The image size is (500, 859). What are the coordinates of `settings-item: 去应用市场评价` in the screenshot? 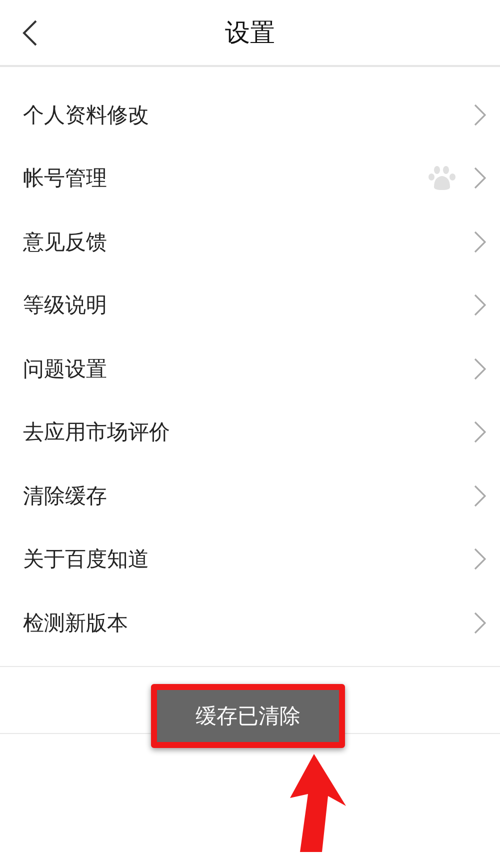 It's located at (250, 432).